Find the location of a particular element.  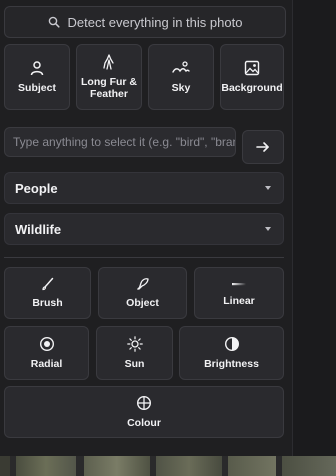

radial-label: Radial is located at coordinates (46, 364).